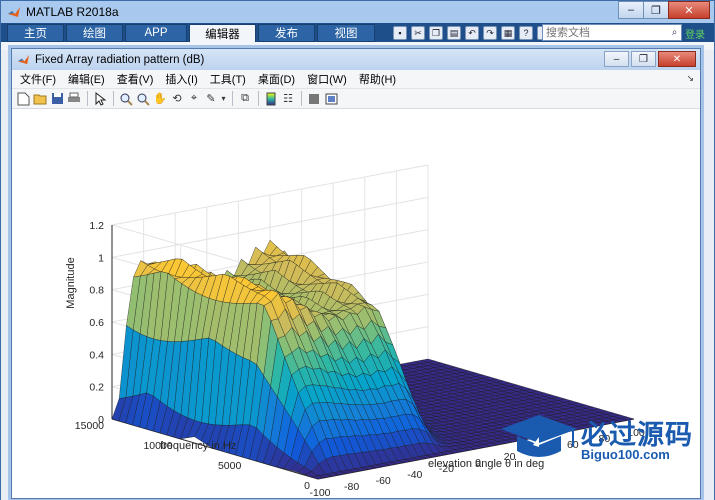 Image resolution: width=715 pixels, height=500 pixels. Describe the element at coordinates (604, 439) in the screenshot. I see `watermark: 必过源码 Biguo100.com` at that location.